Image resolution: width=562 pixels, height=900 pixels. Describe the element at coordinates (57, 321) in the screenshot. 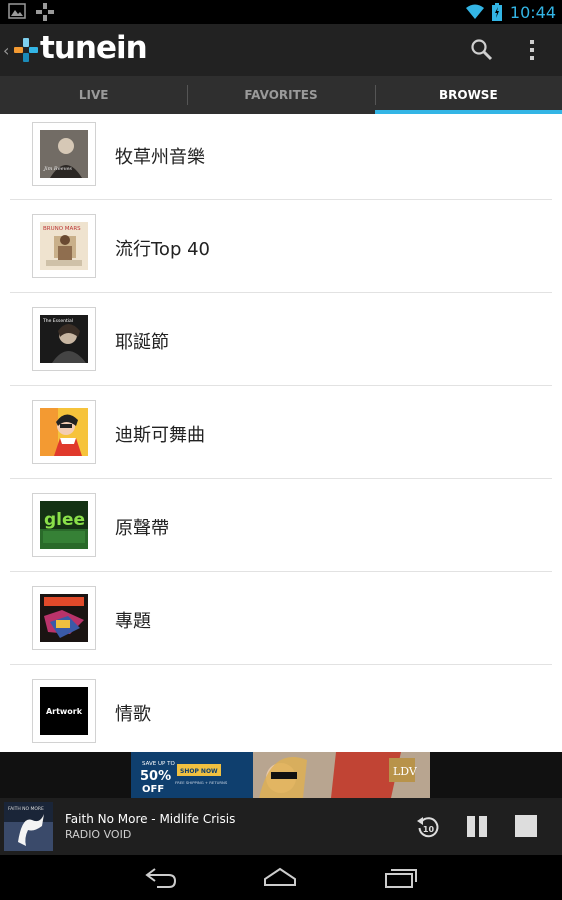

I see `svg-text: The Essential` at that location.